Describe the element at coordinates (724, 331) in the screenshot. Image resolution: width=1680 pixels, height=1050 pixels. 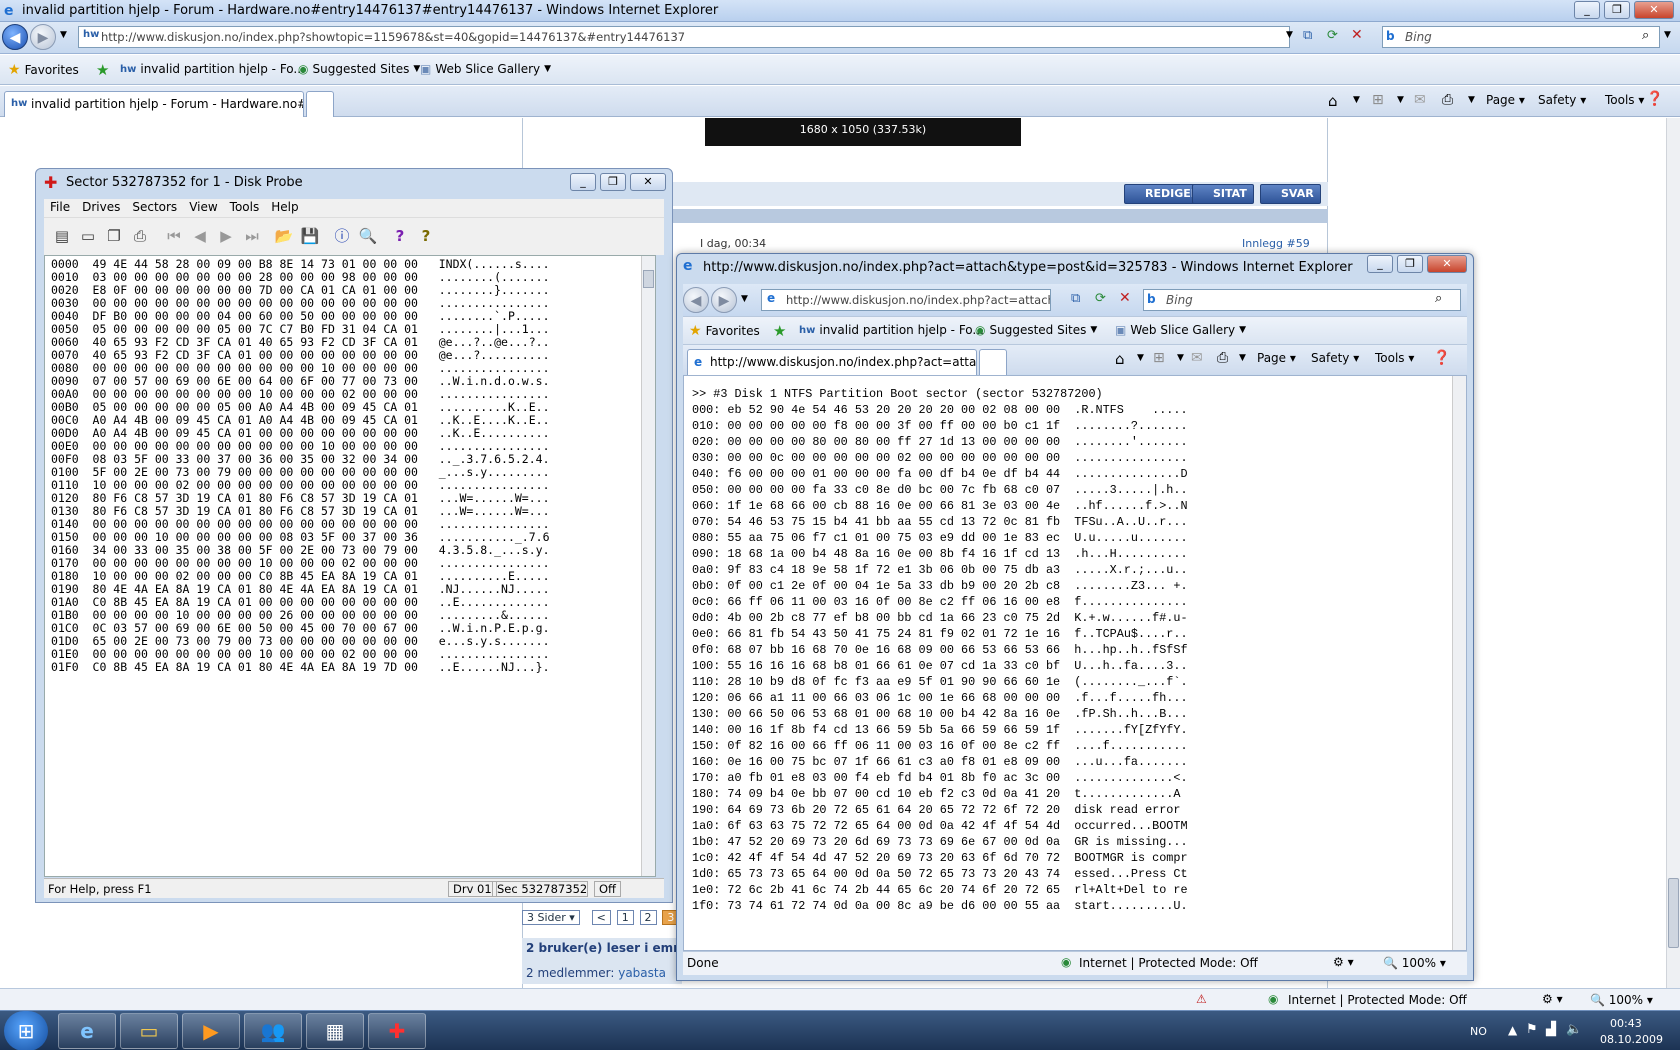
I see `favorites-button: ★ Favorites` at that location.